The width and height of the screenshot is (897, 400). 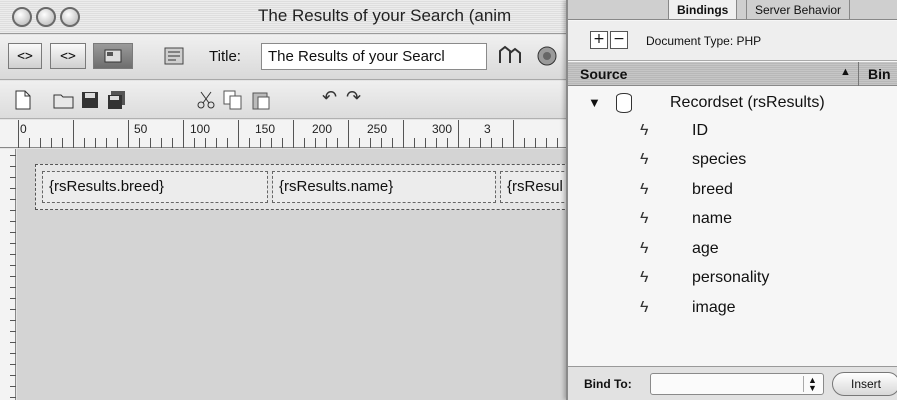 I want to click on field-row: ϟ species, so click(x=732, y=161).